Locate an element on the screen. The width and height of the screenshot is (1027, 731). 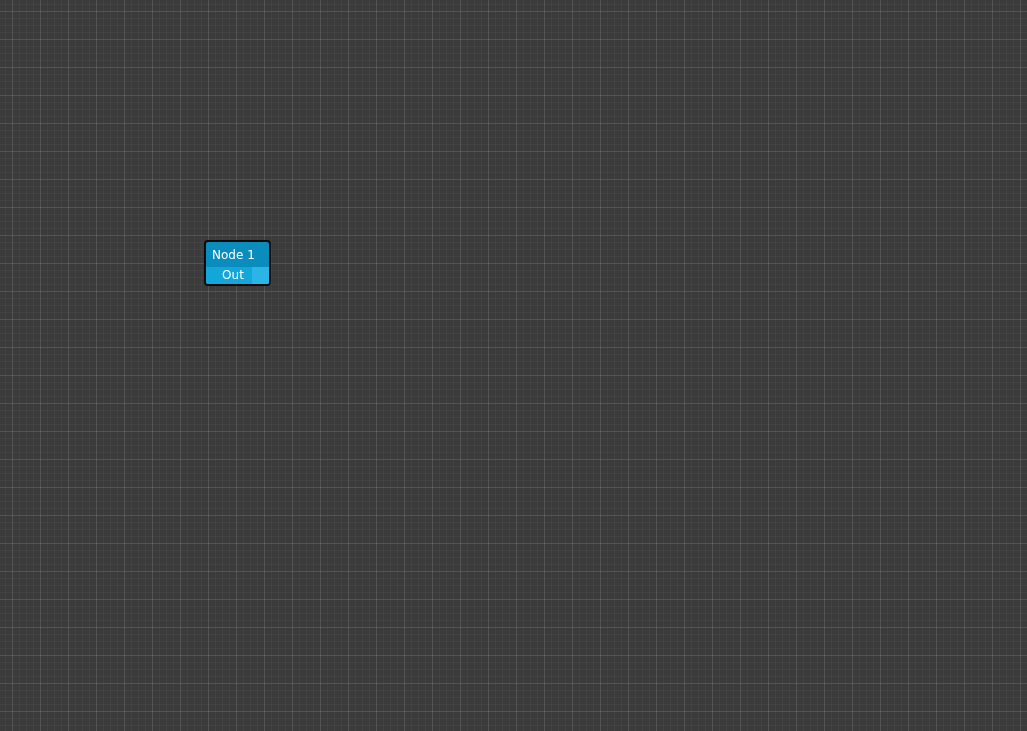
graph-node: Node 1 Out is located at coordinates (237, 263).